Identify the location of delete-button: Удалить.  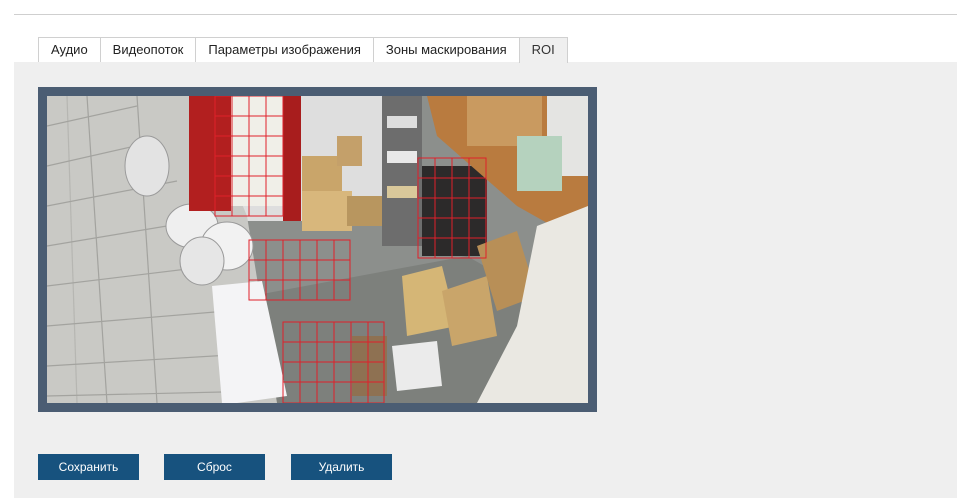
(341, 467).